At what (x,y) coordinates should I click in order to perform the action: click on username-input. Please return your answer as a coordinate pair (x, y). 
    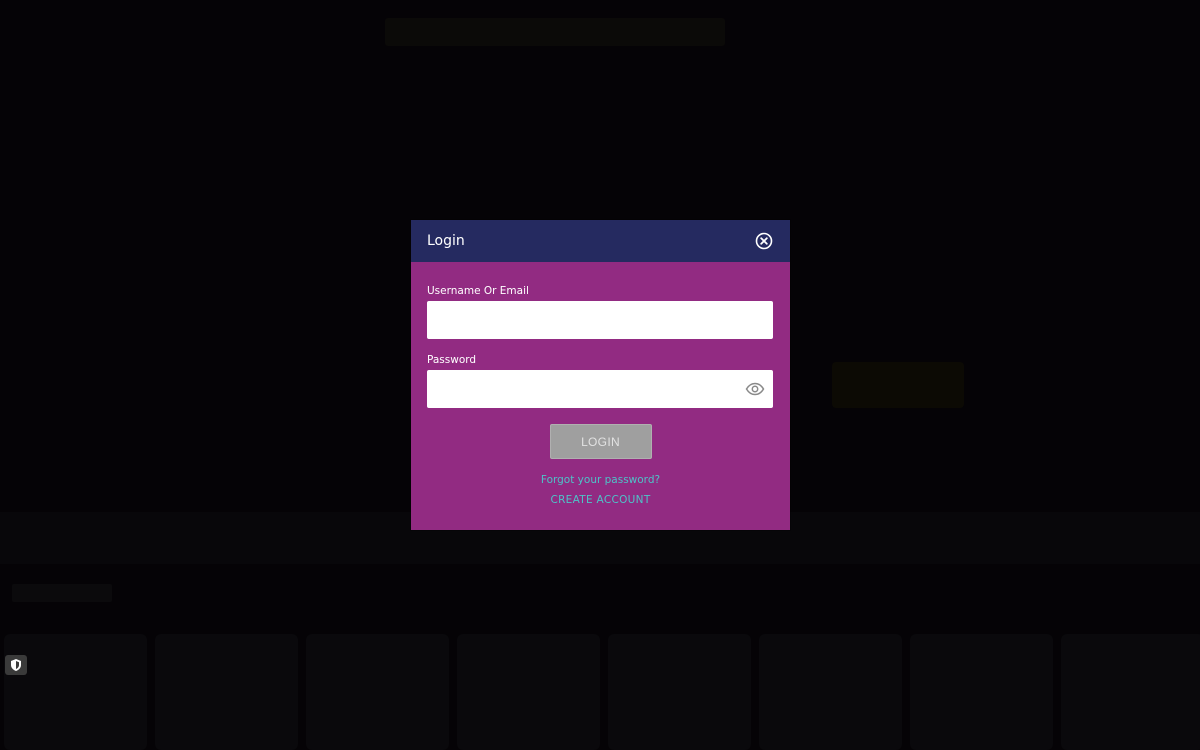
    Looking at the image, I should click on (600, 320).